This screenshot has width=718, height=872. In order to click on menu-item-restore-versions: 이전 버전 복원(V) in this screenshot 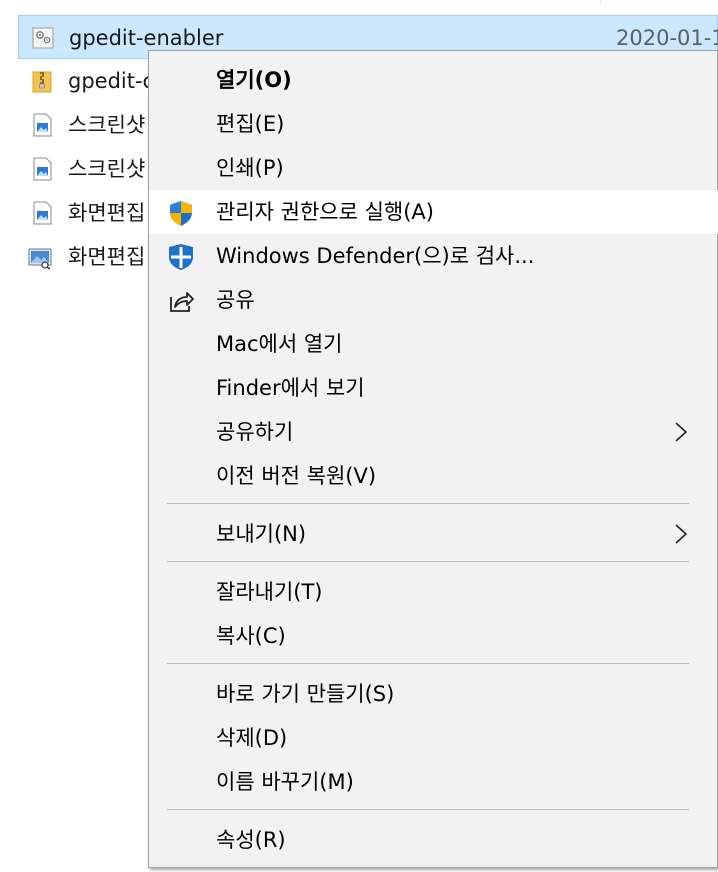, I will do `click(433, 476)`.